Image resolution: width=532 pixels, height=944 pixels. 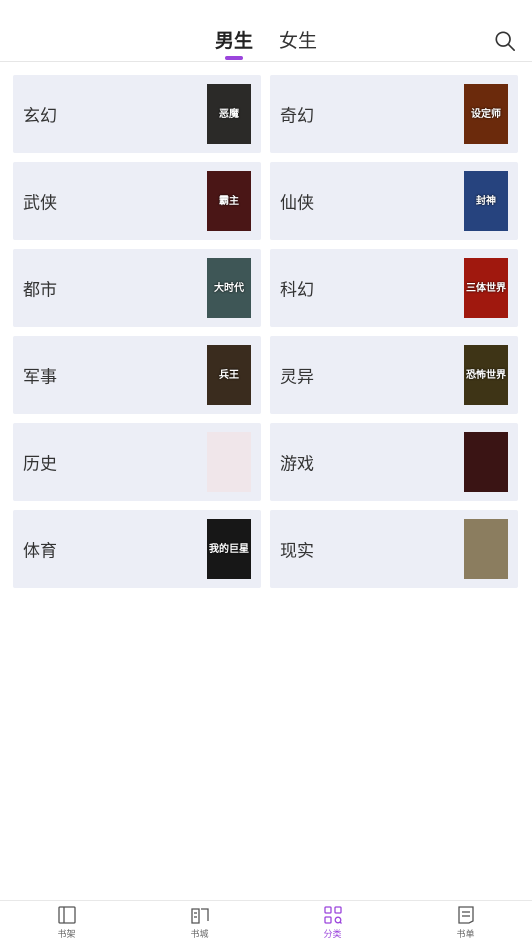 I want to click on category-card: 奇幻 设定师, so click(x=394, y=114).